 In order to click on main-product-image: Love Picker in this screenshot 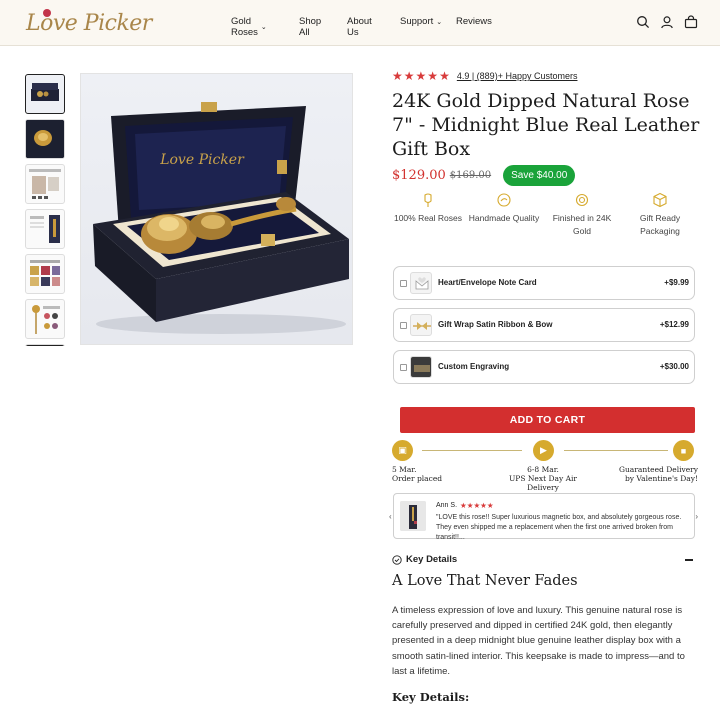, I will do `click(216, 209)`.